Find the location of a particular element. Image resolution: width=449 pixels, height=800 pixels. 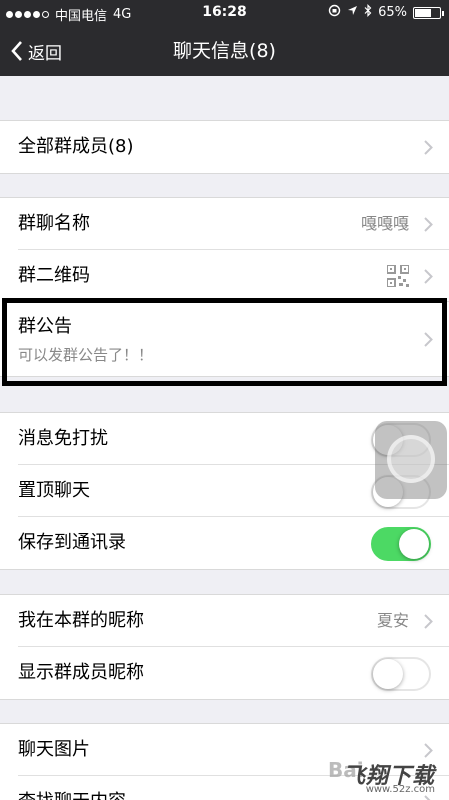

assistive-touch-icon is located at coordinates (411, 459).